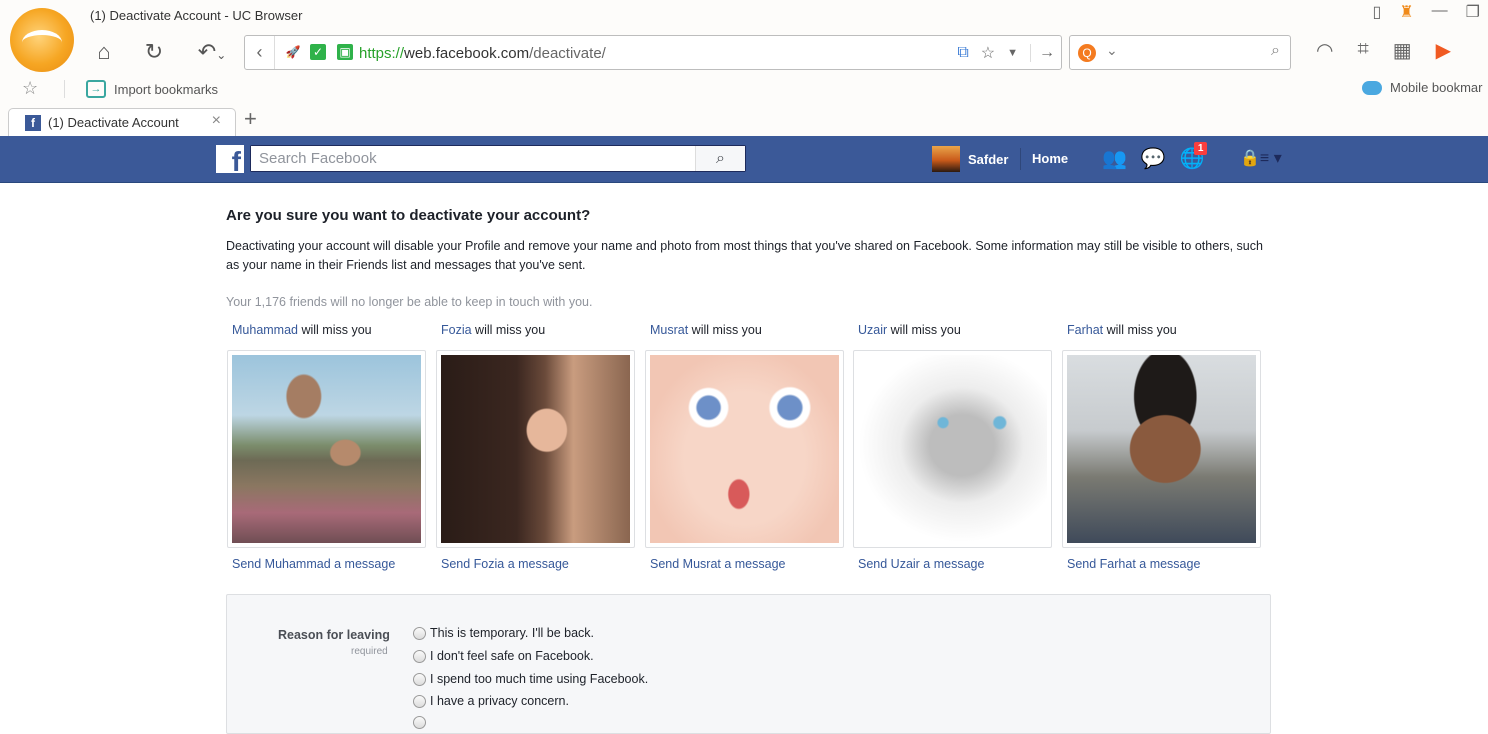 This screenshot has width=1488, height=734. What do you see at coordinates (1372, 87) in the screenshot?
I see `cloud-icon` at bounding box center [1372, 87].